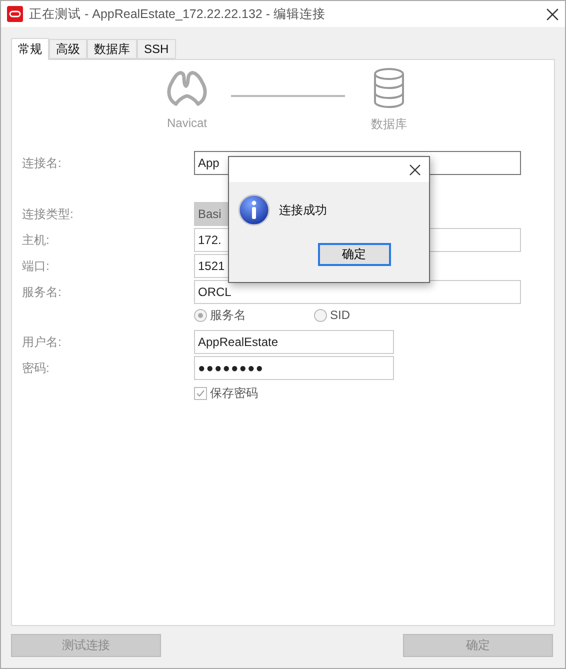 This screenshot has width=566, height=669. Describe the element at coordinates (35, 368) in the screenshot. I see `field-label: 密码:` at that location.